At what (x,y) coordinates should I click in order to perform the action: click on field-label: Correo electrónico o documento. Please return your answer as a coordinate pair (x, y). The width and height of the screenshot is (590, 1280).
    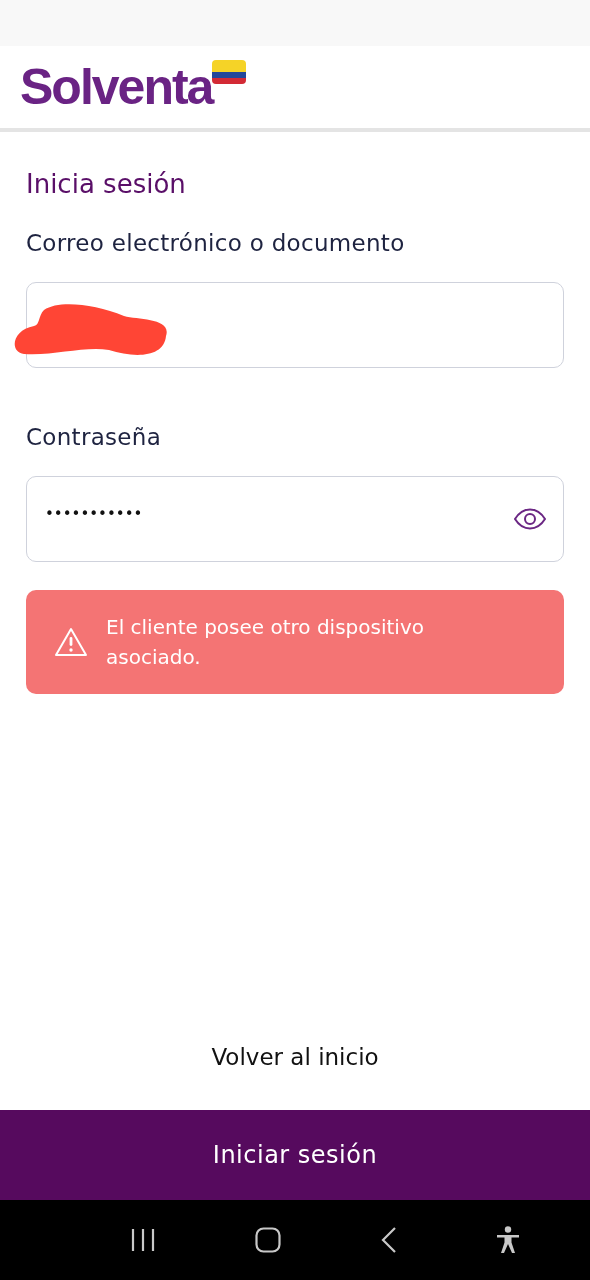
    Looking at the image, I should click on (216, 243).